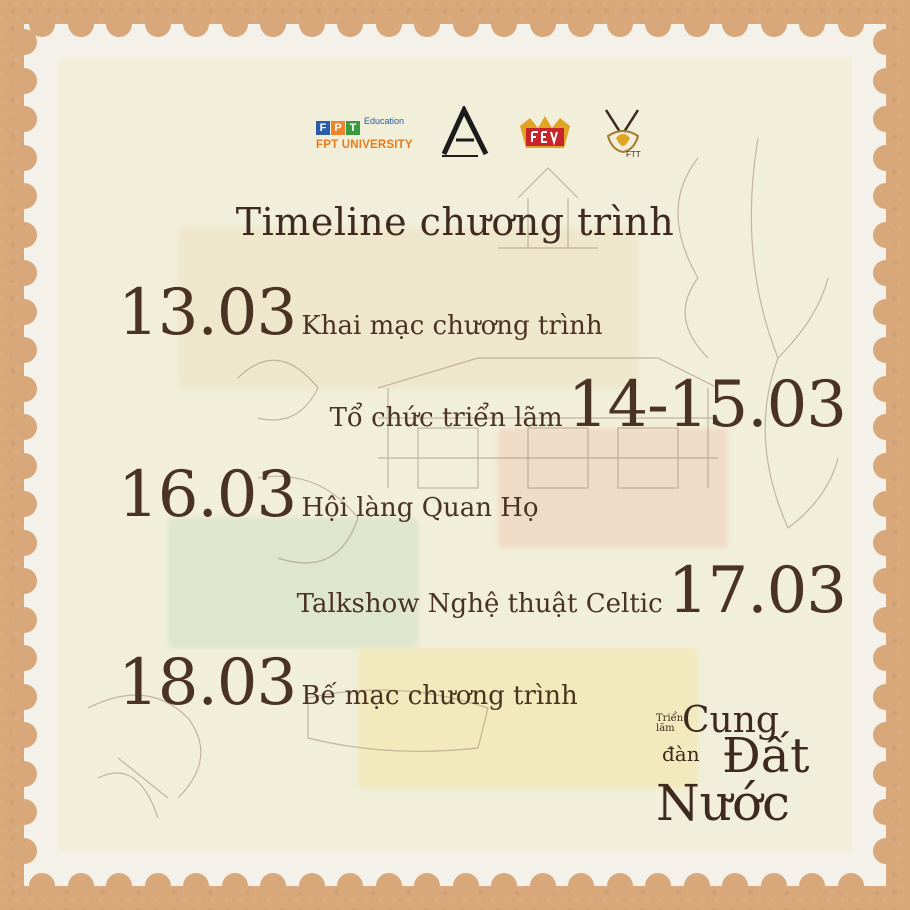 This screenshot has height=910, width=910. I want to click on fpt-university-logo: F P T Education FPT UNIVERSITY, so click(371, 133).